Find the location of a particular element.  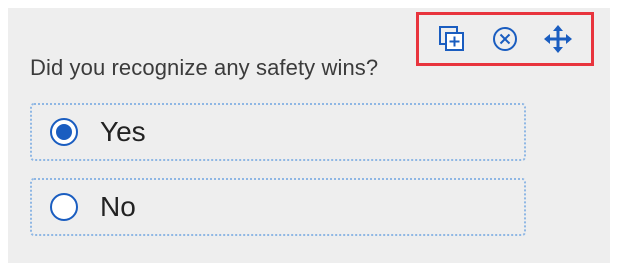

remove-icon is located at coordinates (504, 39).